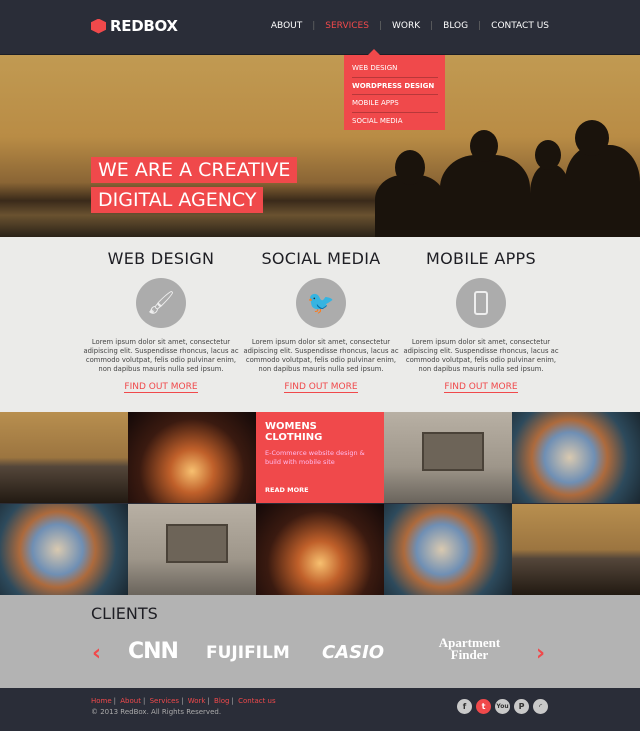 The width and height of the screenshot is (640, 731). Describe the element at coordinates (144, 26) in the screenshot. I see `logo-text: REDBOX` at that location.